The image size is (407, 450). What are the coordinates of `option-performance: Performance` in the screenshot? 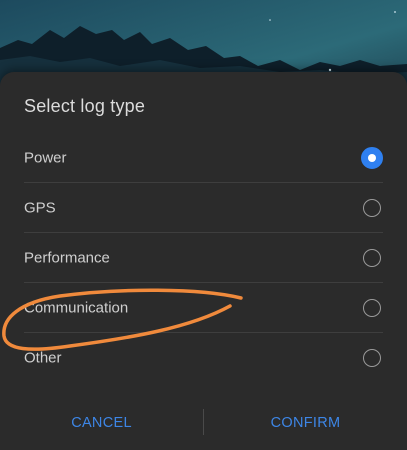 It's located at (203, 258).